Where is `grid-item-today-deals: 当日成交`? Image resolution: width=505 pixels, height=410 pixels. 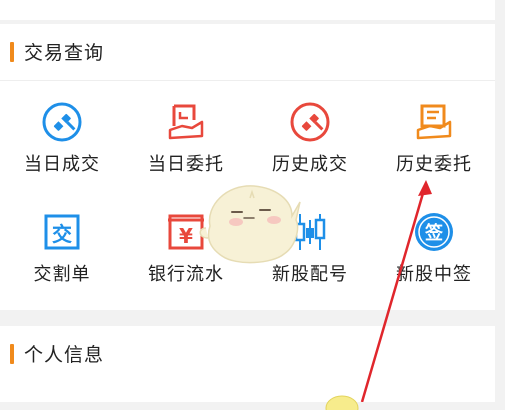 grid-item-today-deals: 当日成交 is located at coordinates (62, 138).